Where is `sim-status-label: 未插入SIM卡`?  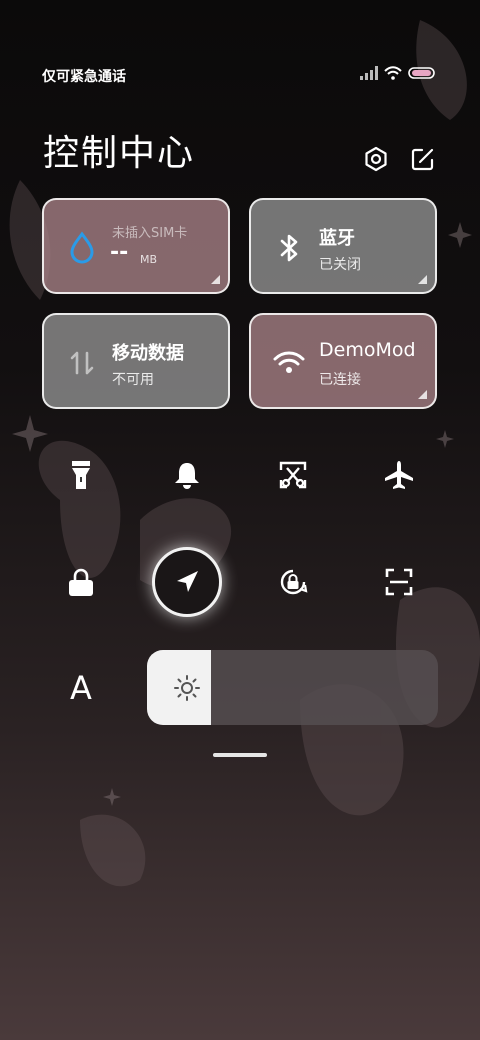
sim-status-label: 未插入SIM卡 is located at coordinates (150, 233).